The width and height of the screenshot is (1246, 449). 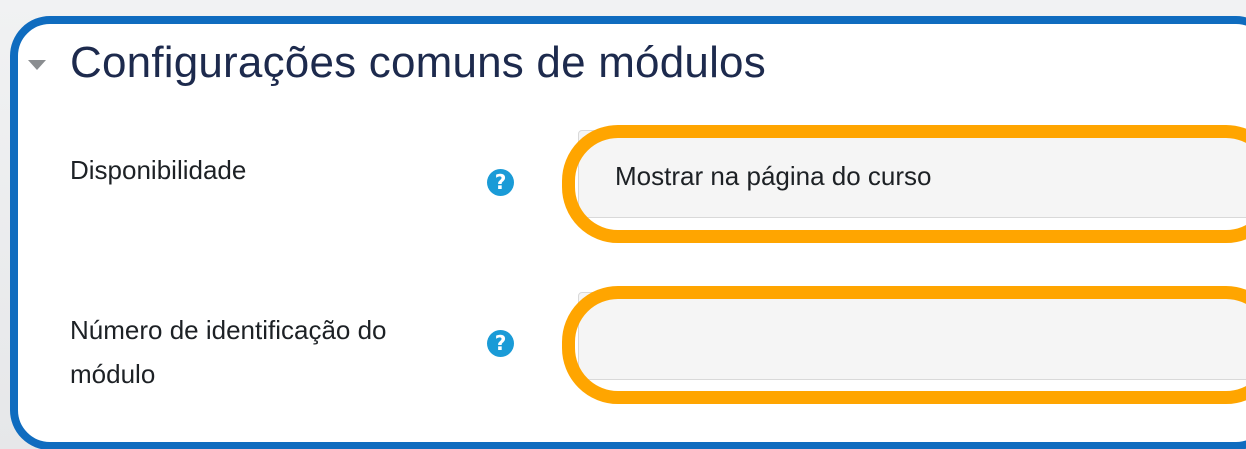 I want to click on caret-down-icon, so click(x=37, y=65).